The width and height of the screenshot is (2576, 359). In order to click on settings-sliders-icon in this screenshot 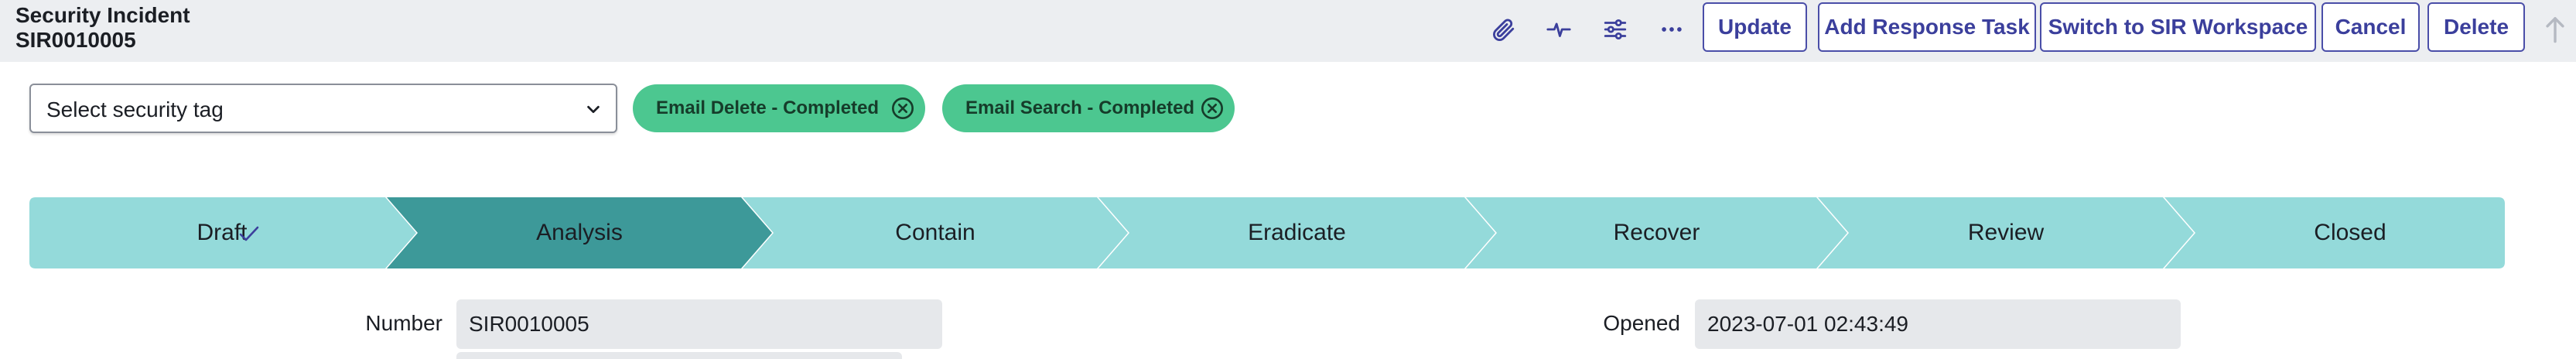, I will do `click(1615, 29)`.